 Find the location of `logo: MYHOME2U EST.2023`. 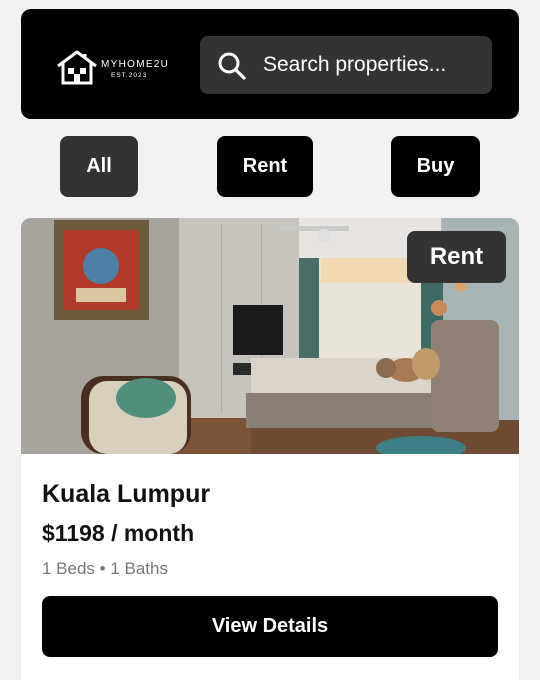

logo: MYHOME2U EST.2023 is located at coordinates (115, 67).